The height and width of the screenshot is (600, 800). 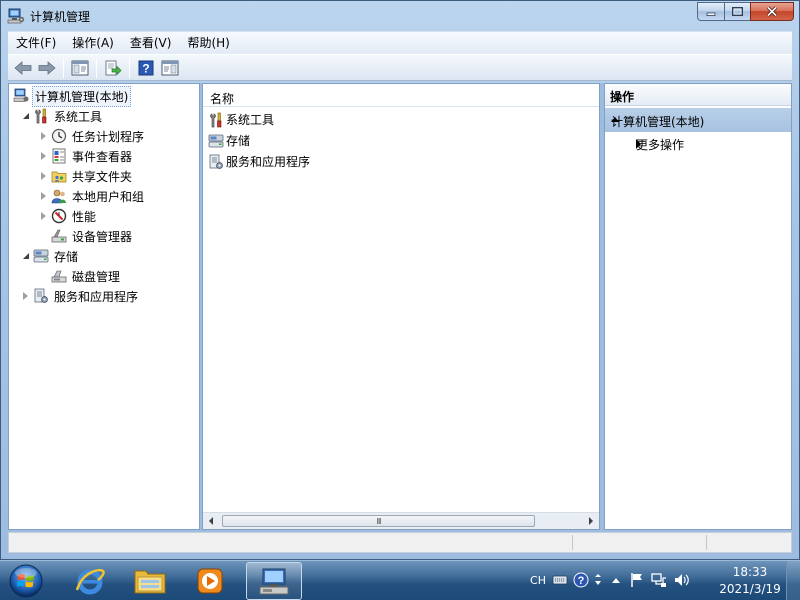 What do you see at coordinates (104, 136) in the screenshot?
I see `tree-item-task-scheduler: 任务计划程序` at bounding box center [104, 136].